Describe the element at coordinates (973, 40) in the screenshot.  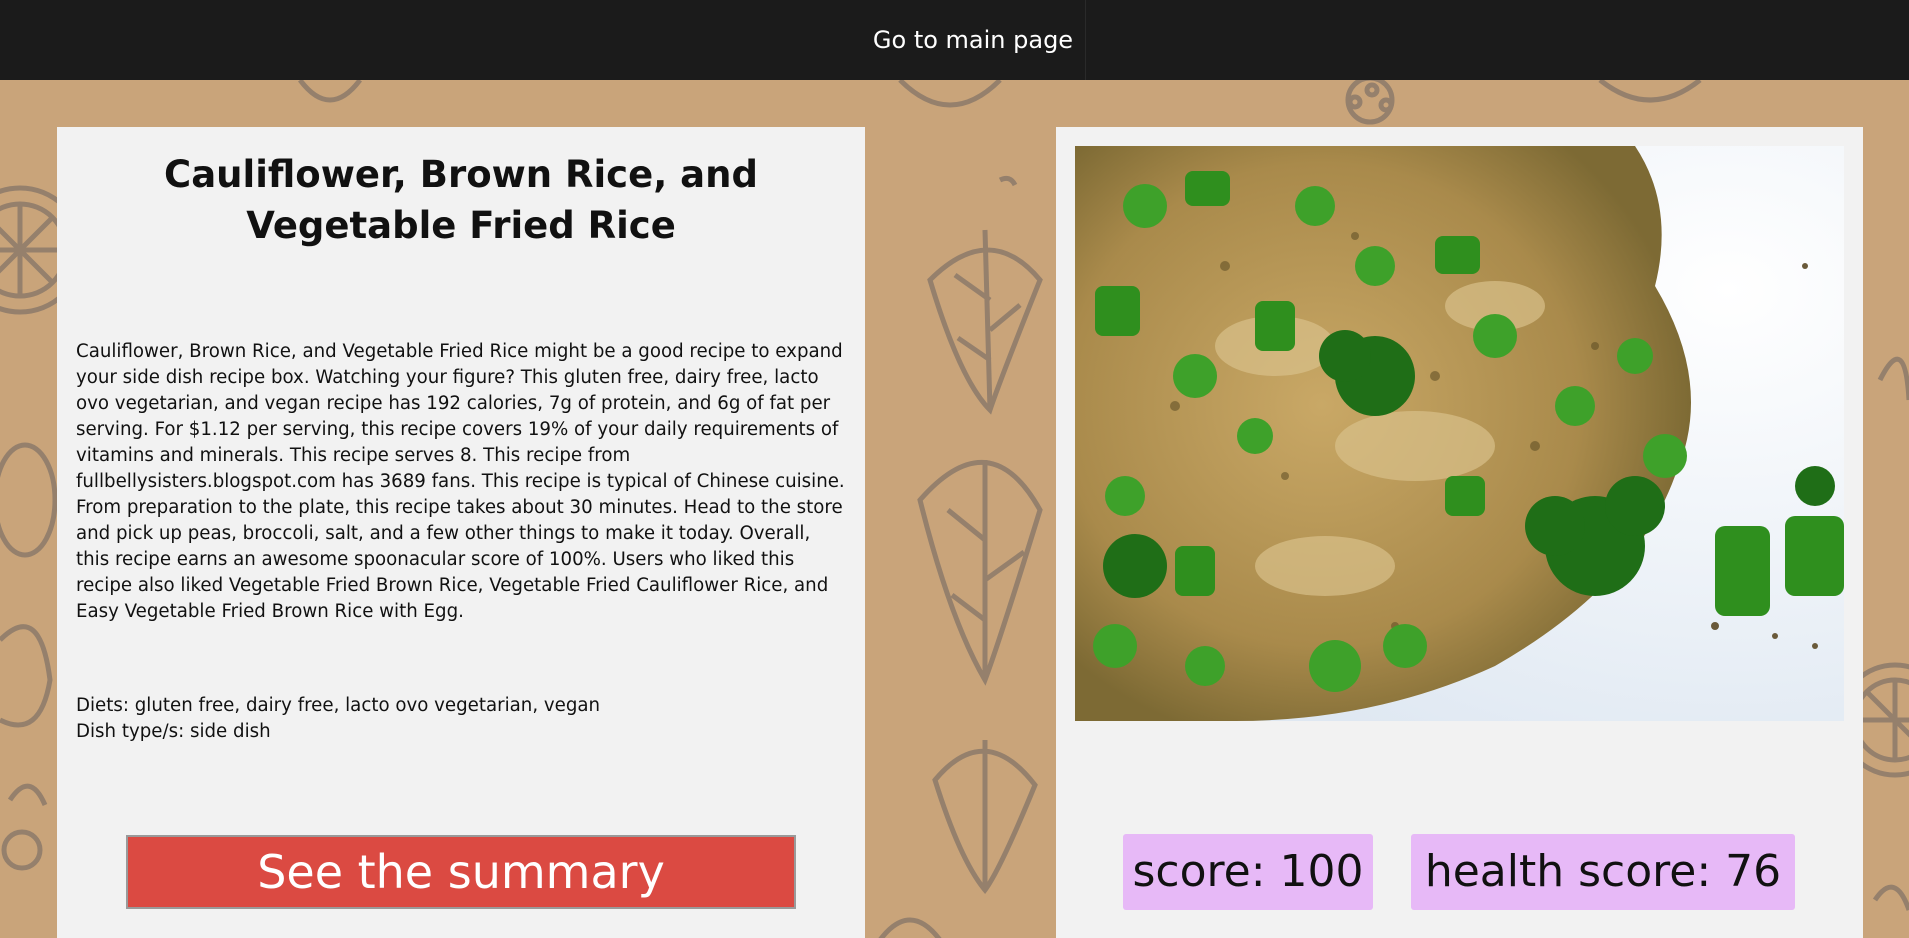
I see `main-page-link: Go to main page` at that location.